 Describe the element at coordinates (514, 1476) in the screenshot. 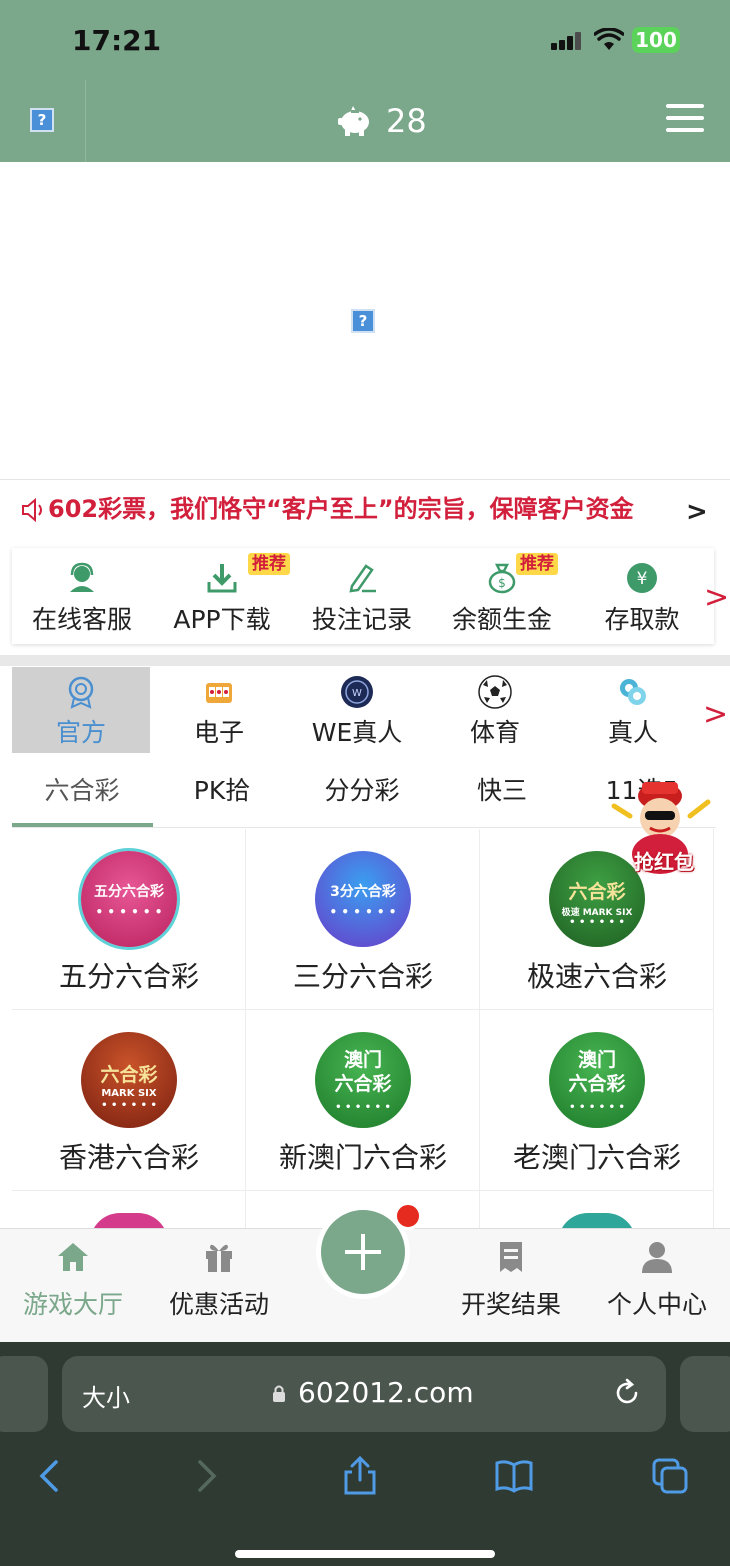

I see `bookmarks-icon` at that location.